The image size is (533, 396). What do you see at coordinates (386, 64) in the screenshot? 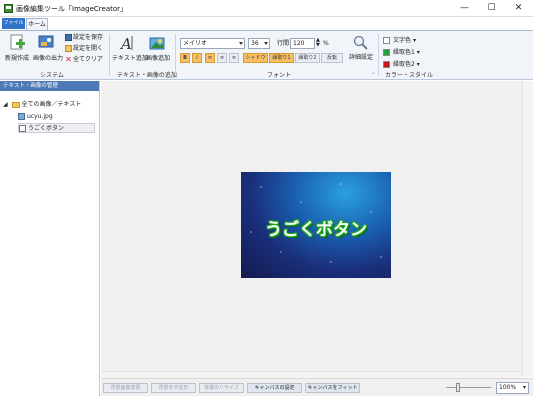
I see `outline2-color-swatch` at bounding box center [386, 64].